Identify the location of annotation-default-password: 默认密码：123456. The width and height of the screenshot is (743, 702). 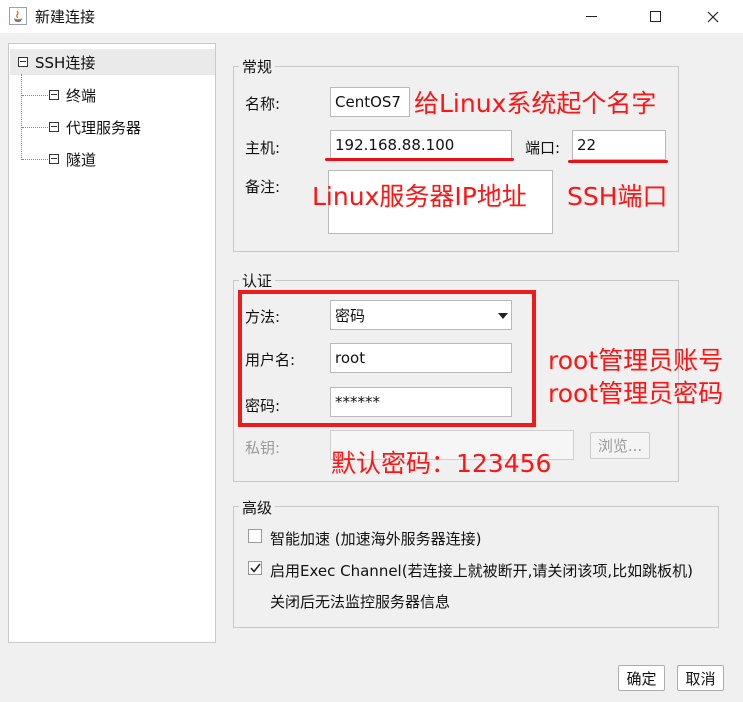
(441, 463).